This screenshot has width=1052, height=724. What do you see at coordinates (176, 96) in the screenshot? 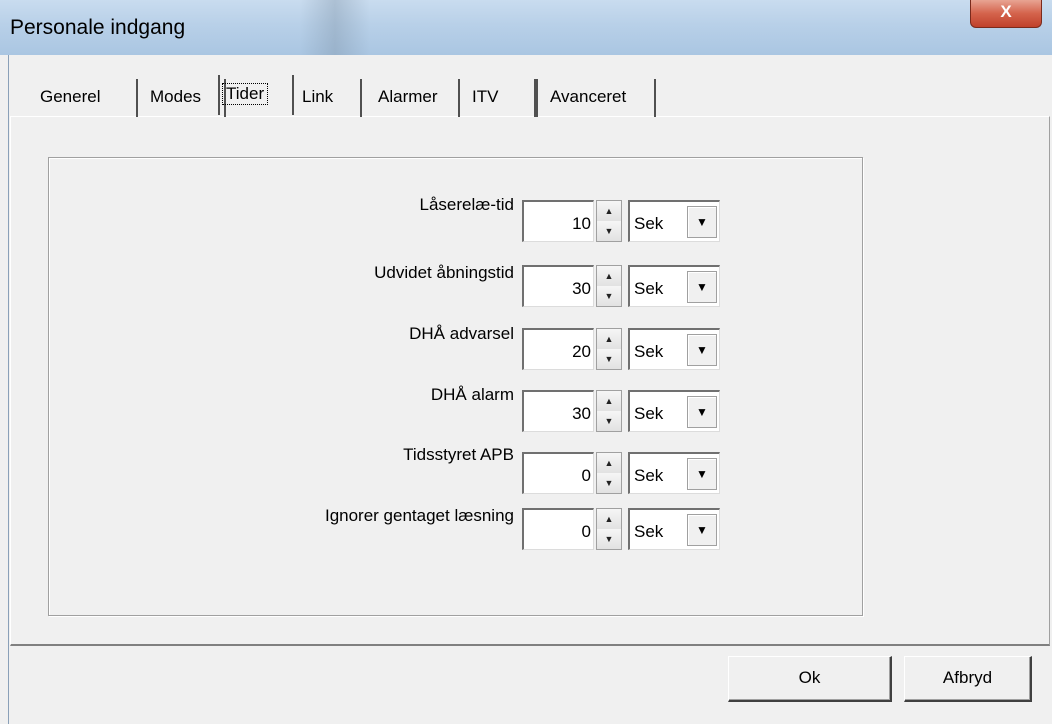
I see `tab-label: Modes` at bounding box center [176, 96].